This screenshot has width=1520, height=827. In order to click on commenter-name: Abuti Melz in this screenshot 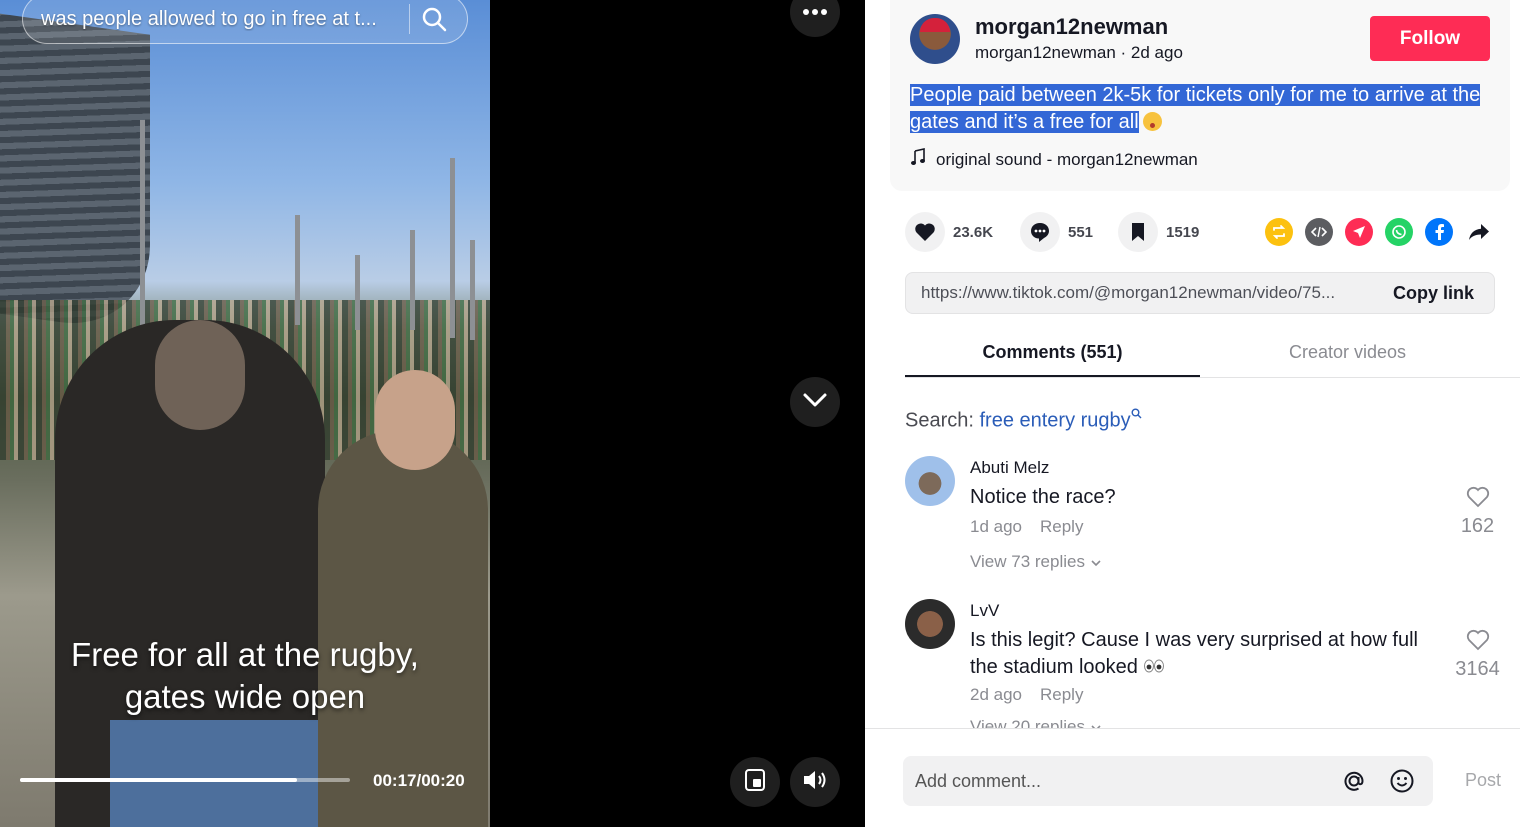, I will do `click(1009, 468)`.